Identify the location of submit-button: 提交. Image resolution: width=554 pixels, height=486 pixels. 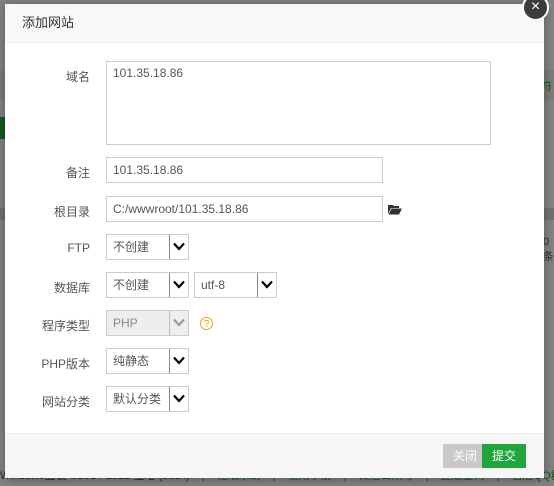
(503, 456).